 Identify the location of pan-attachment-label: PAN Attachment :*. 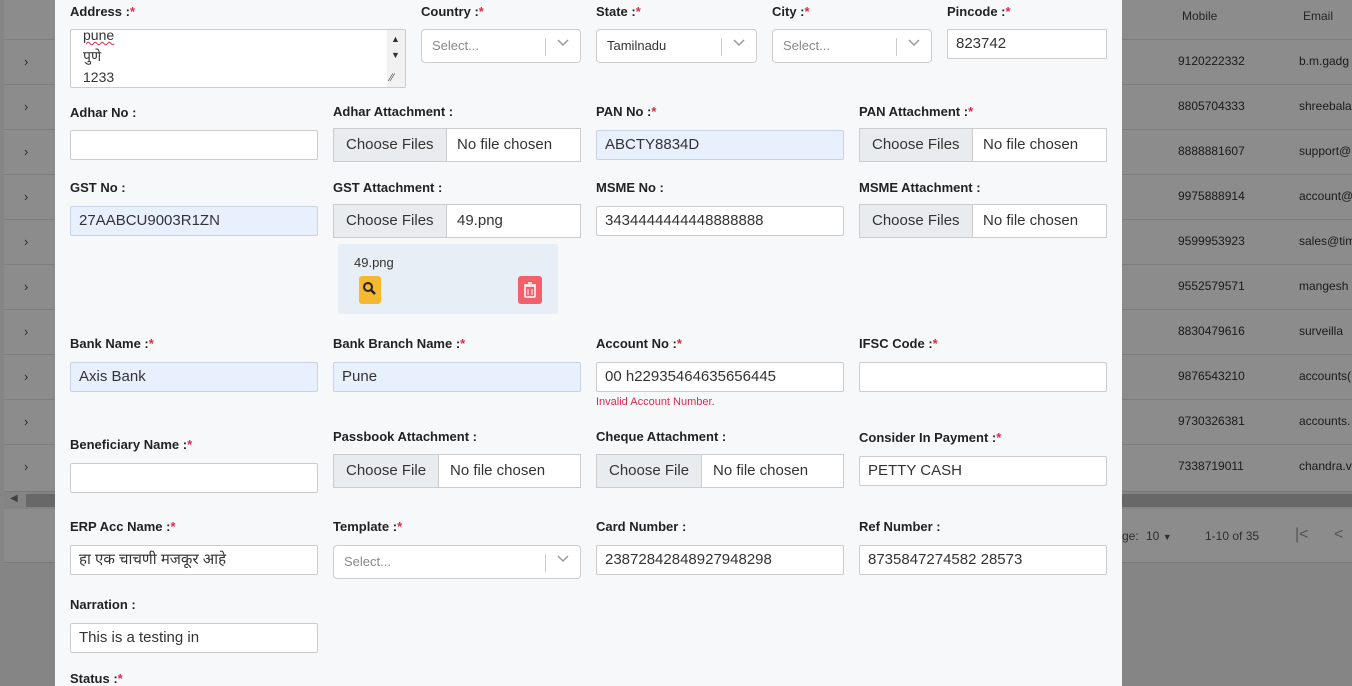
(916, 111).